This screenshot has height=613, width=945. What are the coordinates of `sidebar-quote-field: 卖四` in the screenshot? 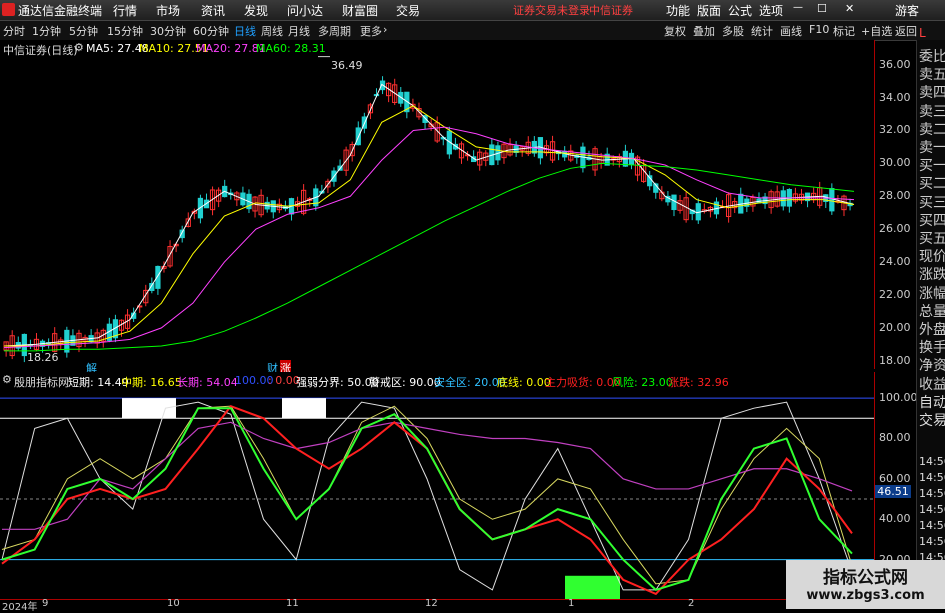 It's located at (932, 93).